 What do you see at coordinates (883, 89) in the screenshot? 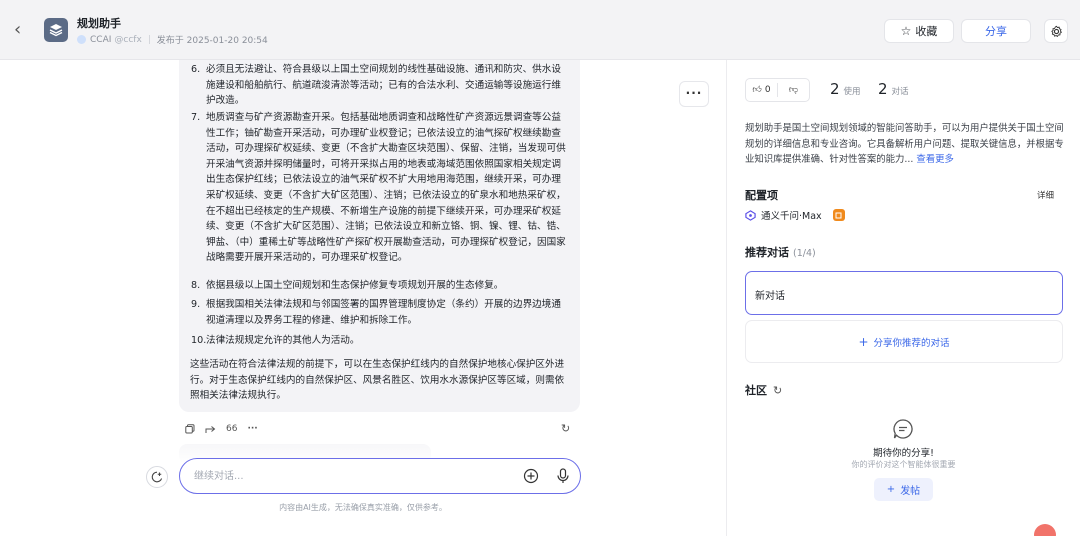
I see `dialogs-count: 2` at bounding box center [883, 89].